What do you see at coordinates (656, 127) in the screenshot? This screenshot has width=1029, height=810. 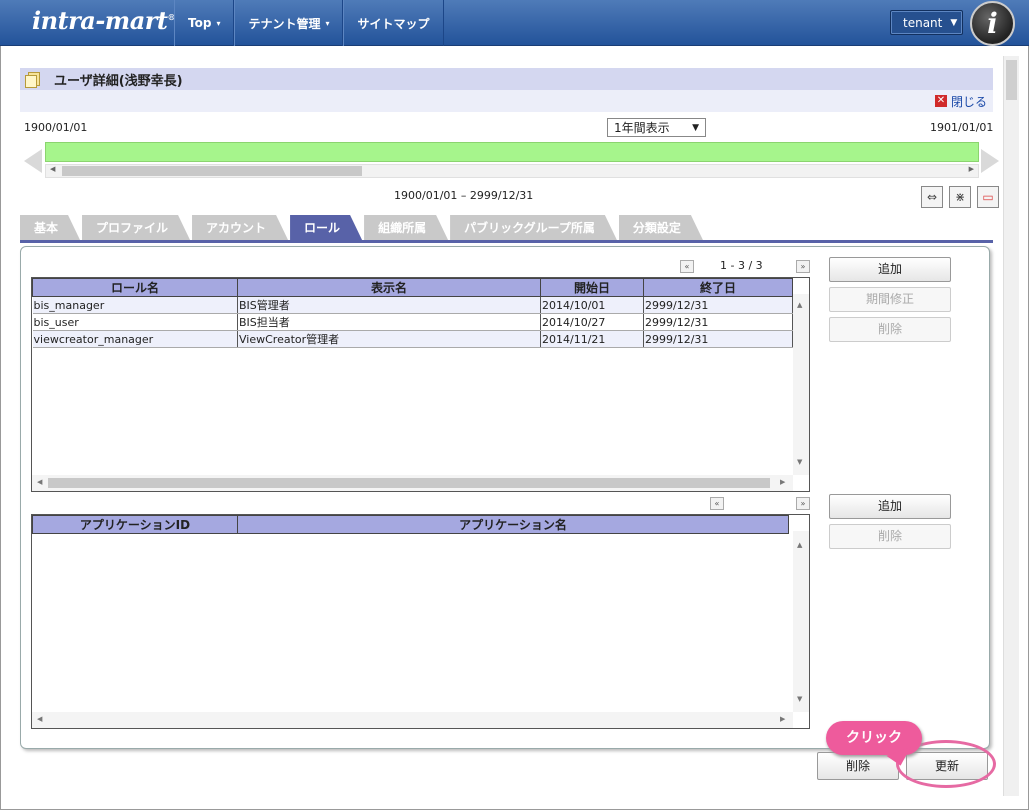 I see `period-select: 1年間表示 ▼` at bounding box center [656, 127].